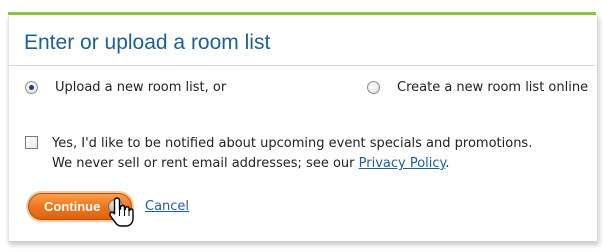  What do you see at coordinates (147, 42) in the screenshot?
I see `dialog-title: Enter or upload a room list` at bounding box center [147, 42].